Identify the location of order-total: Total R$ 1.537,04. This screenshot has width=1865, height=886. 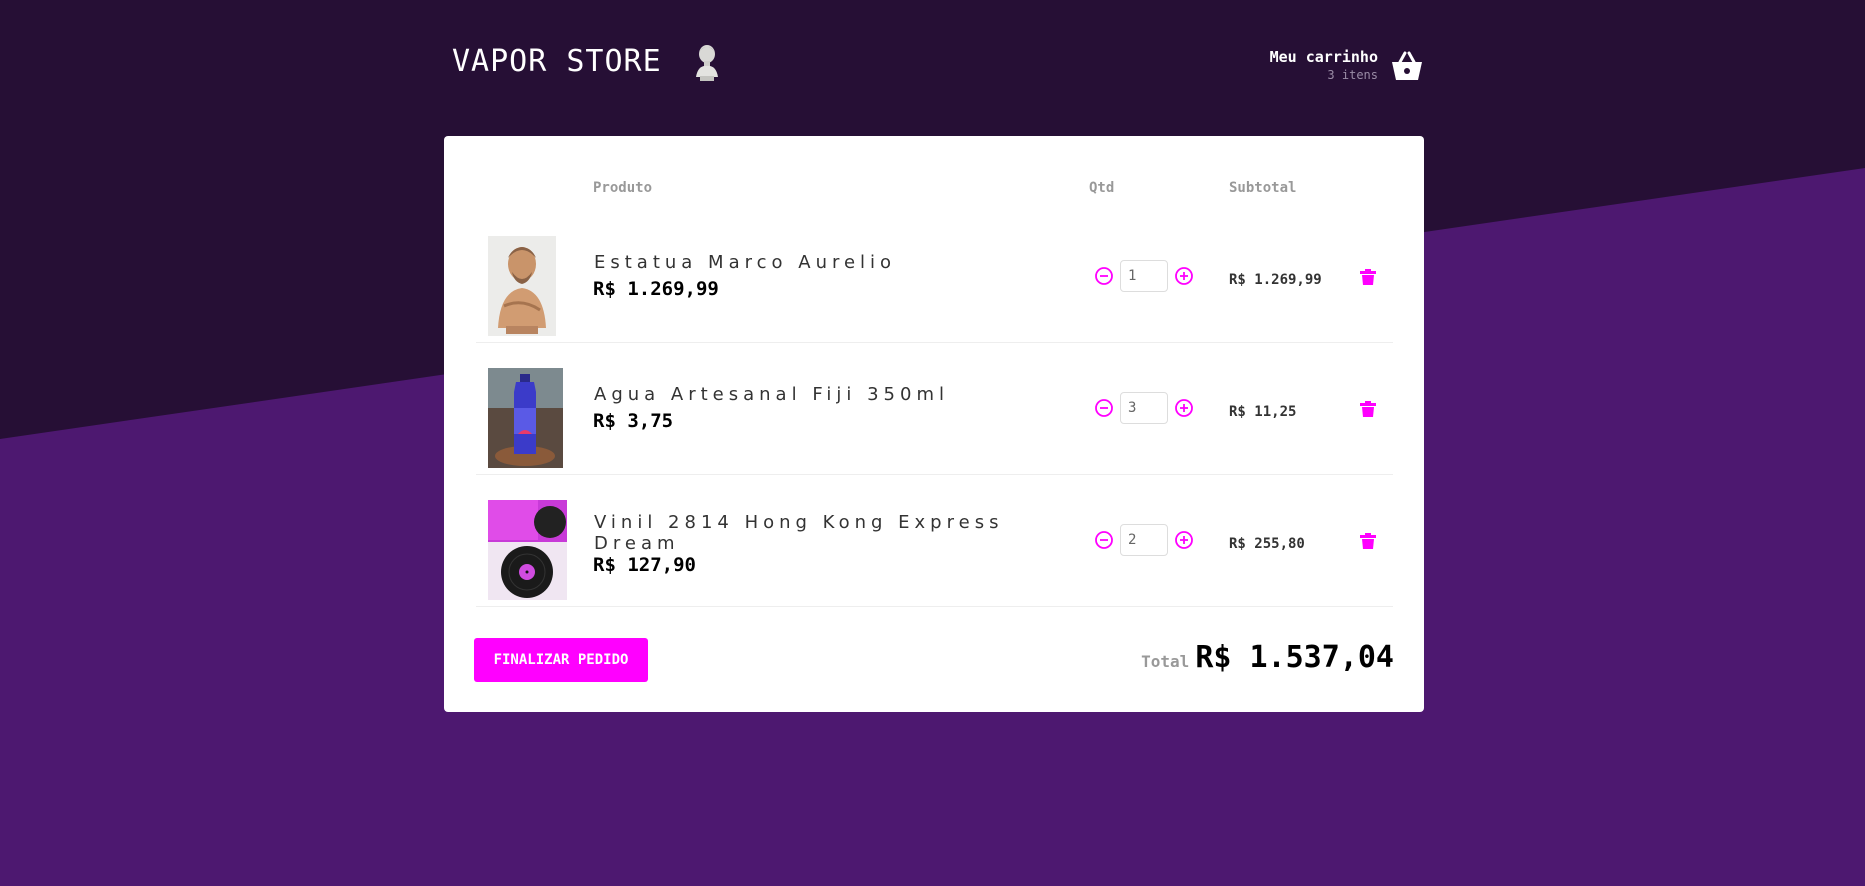
(1267, 657).